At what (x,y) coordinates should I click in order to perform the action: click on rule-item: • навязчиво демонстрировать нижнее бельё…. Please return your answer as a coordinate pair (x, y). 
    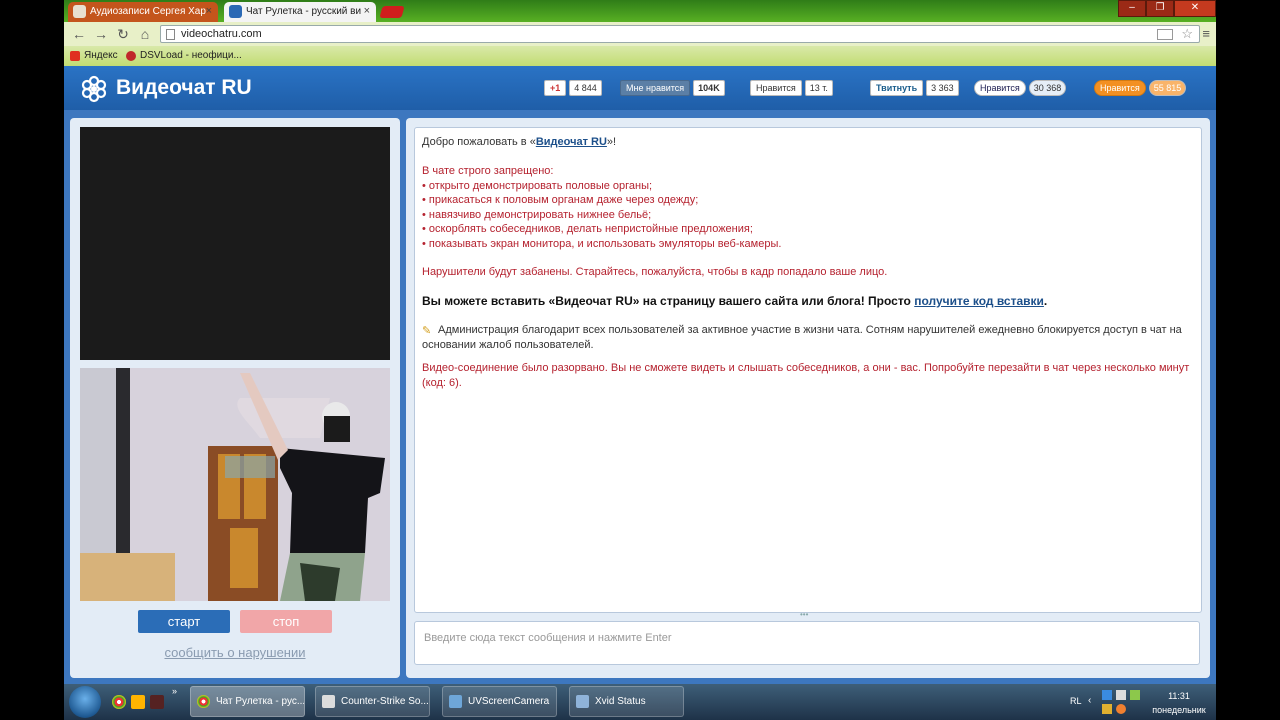
    Looking at the image, I should click on (537, 214).